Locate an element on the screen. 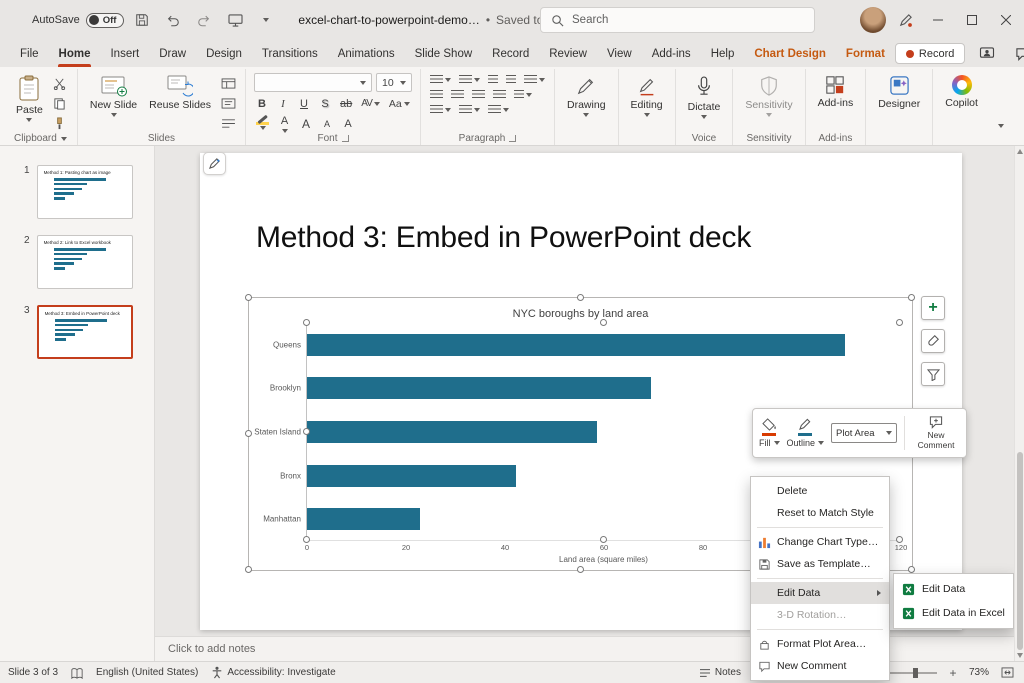  notes-toggle-button: Notes is located at coordinates (720, 672).